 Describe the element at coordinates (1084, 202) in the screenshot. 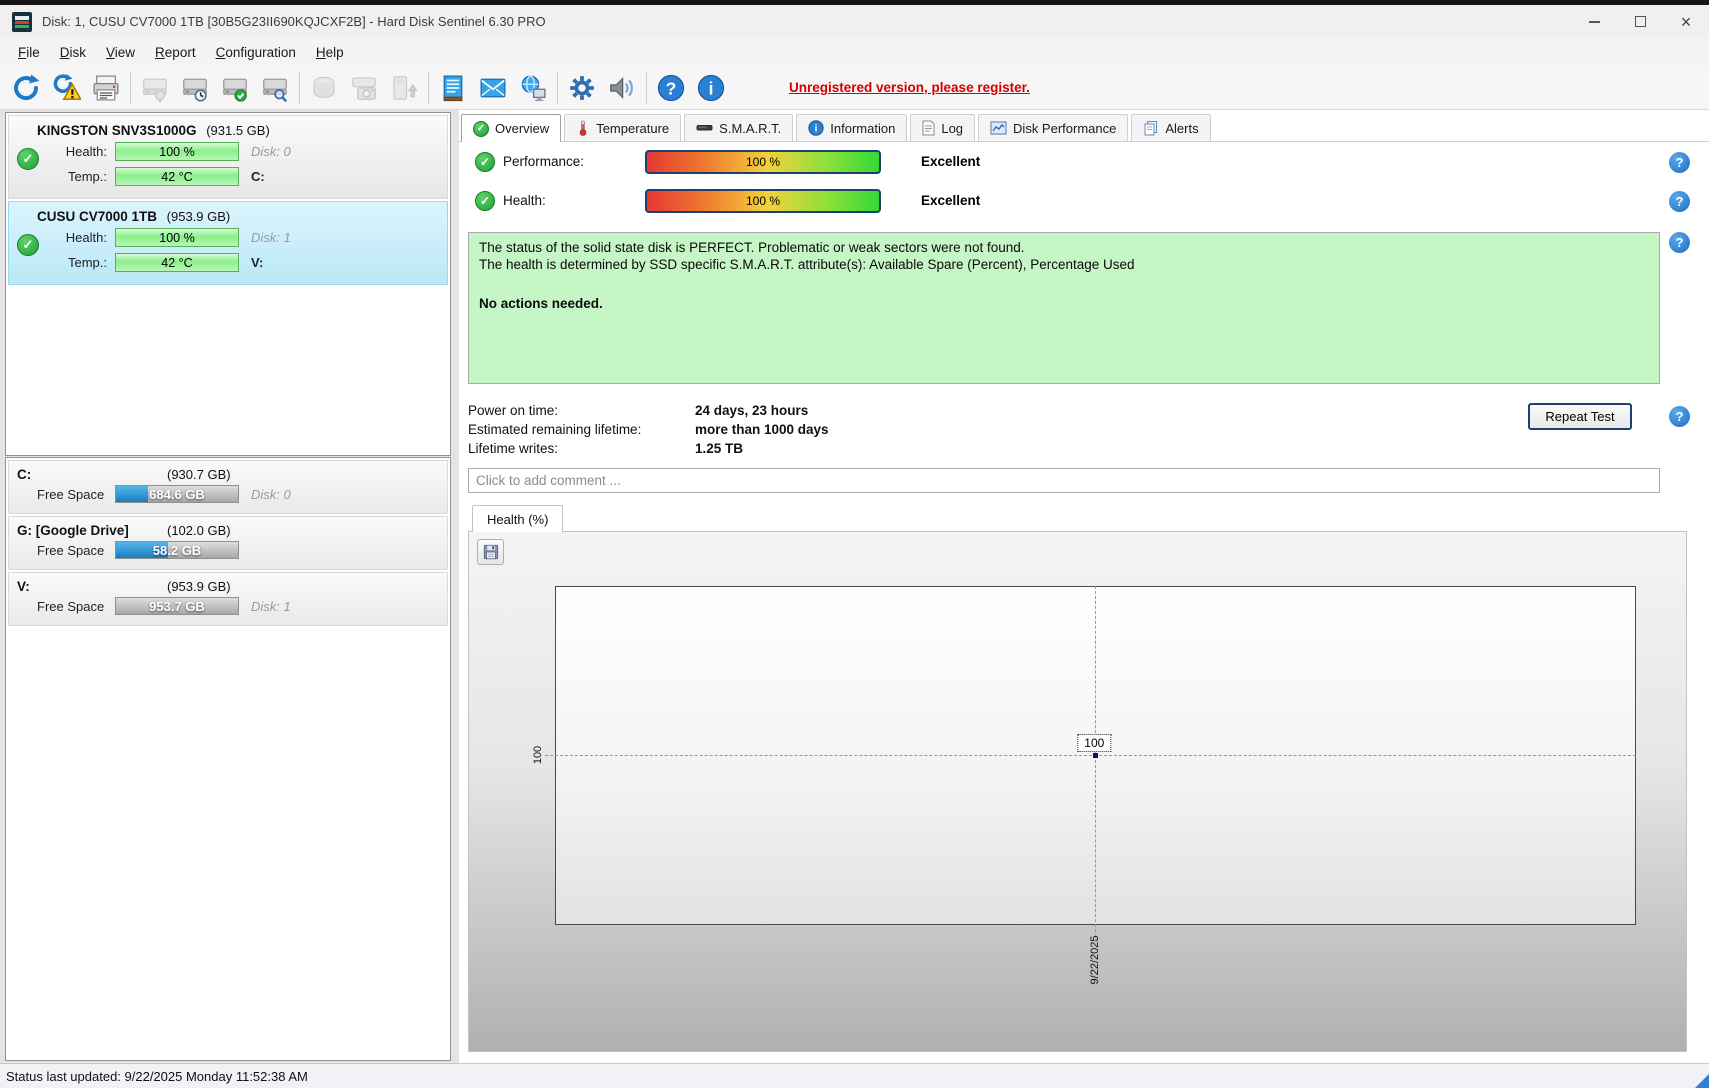

I see `health-row: Health: 100 % Excellent` at that location.